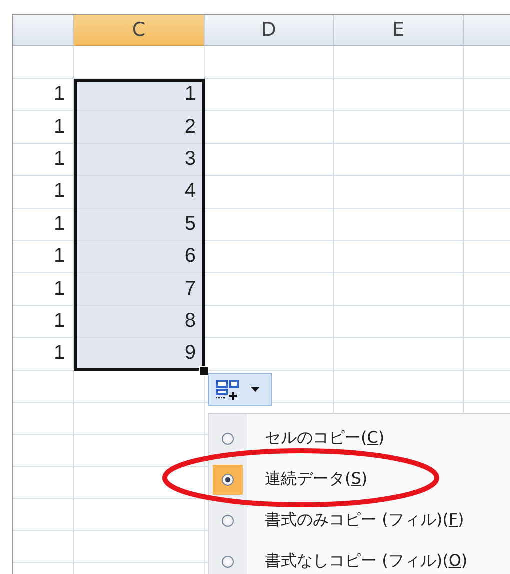 The image size is (510, 574). What do you see at coordinates (139, 289) in the screenshot?
I see `table-cell: 7` at bounding box center [139, 289].